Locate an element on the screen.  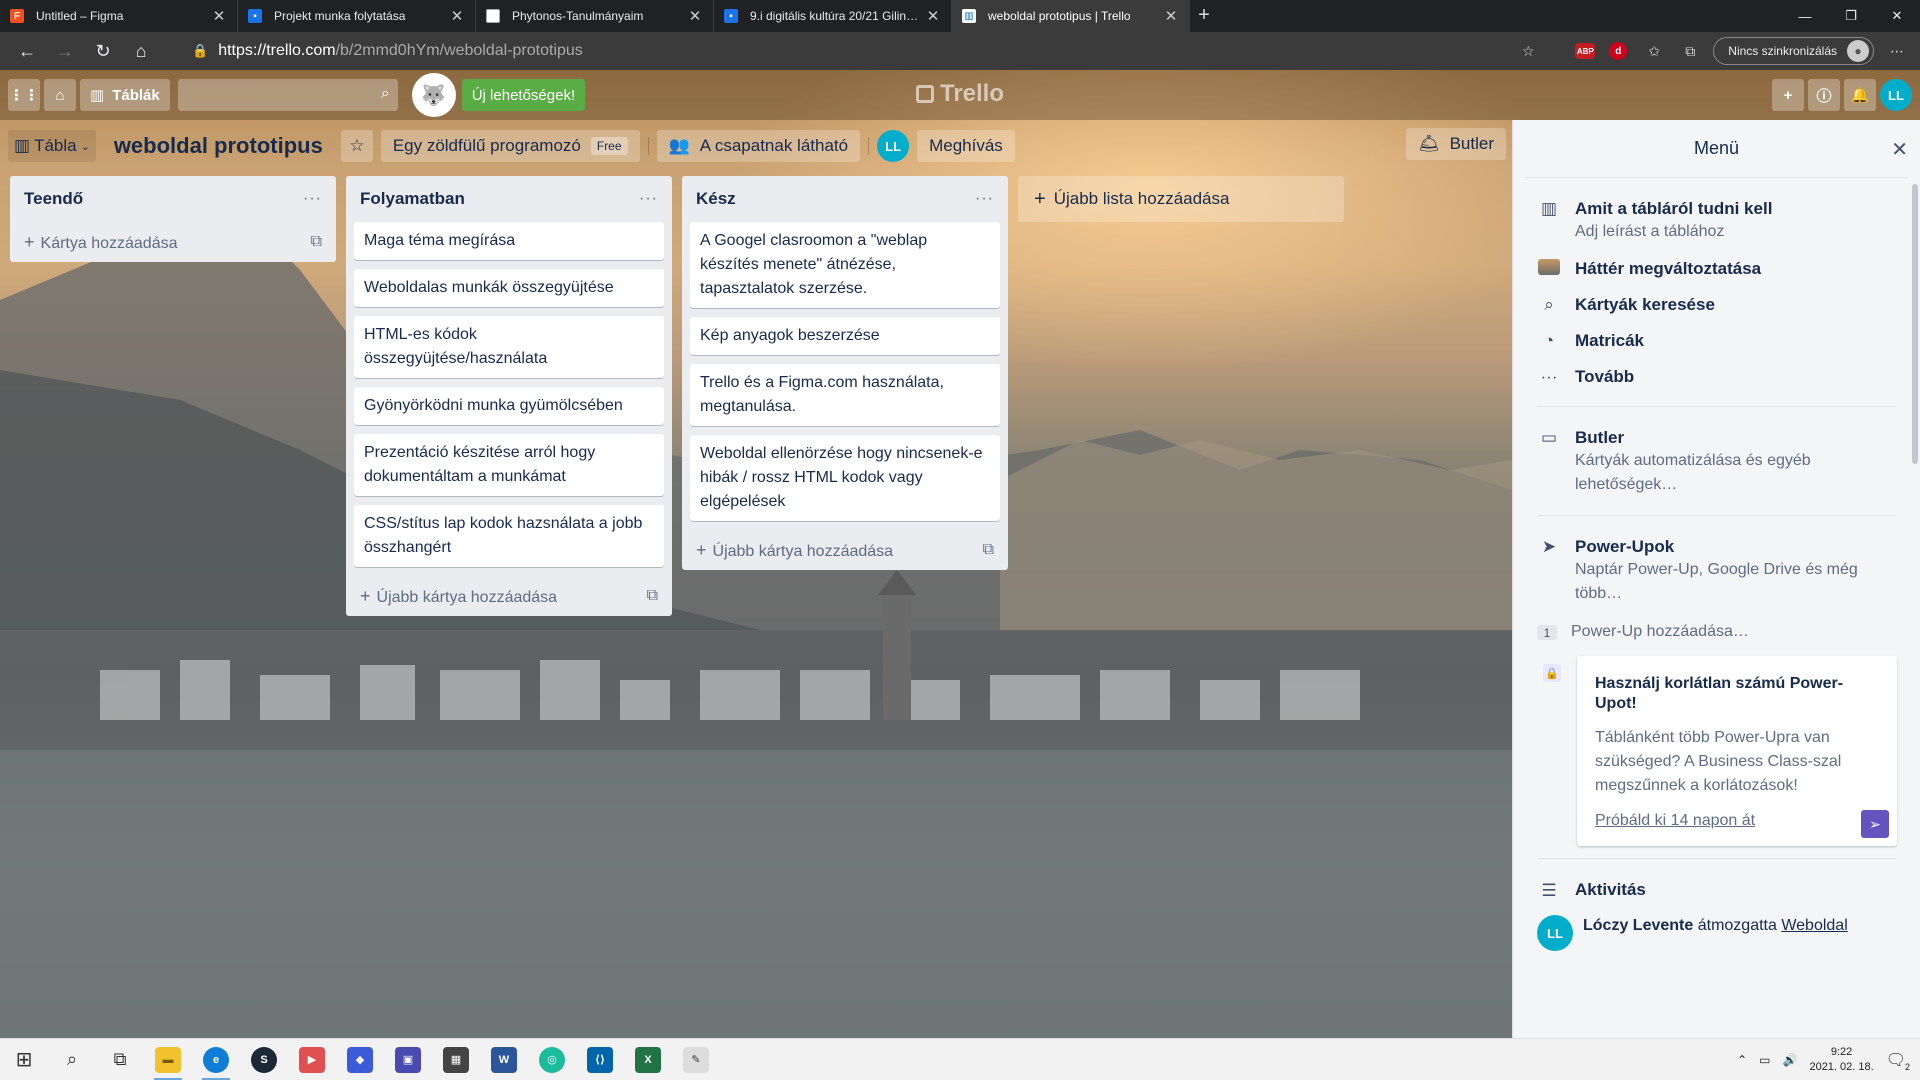
extension-d-icon: d is located at coordinates (1618, 51).